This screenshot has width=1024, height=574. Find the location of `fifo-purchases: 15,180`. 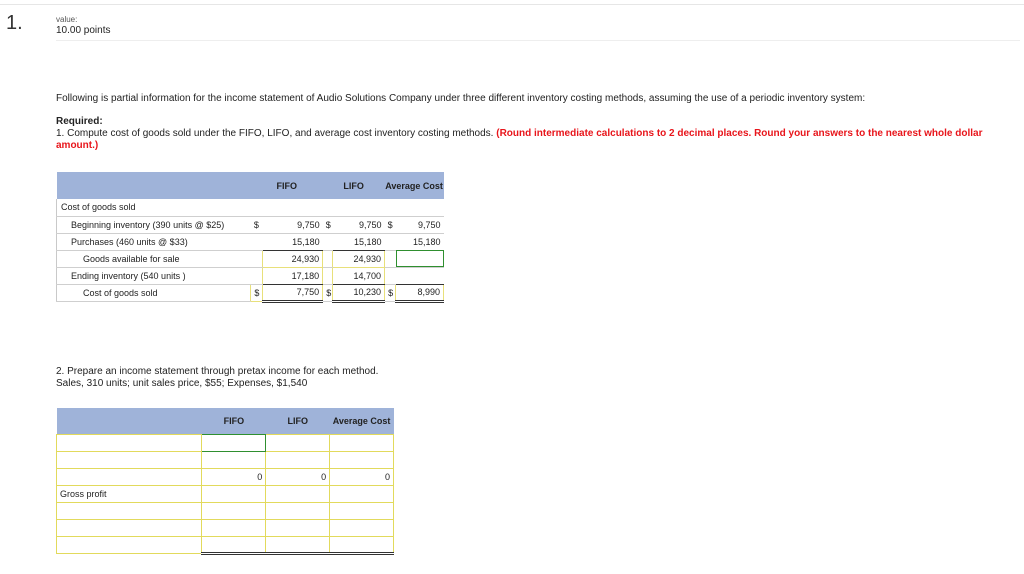

fifo-purchases: 15,180 is located at coordinates (292, 242).